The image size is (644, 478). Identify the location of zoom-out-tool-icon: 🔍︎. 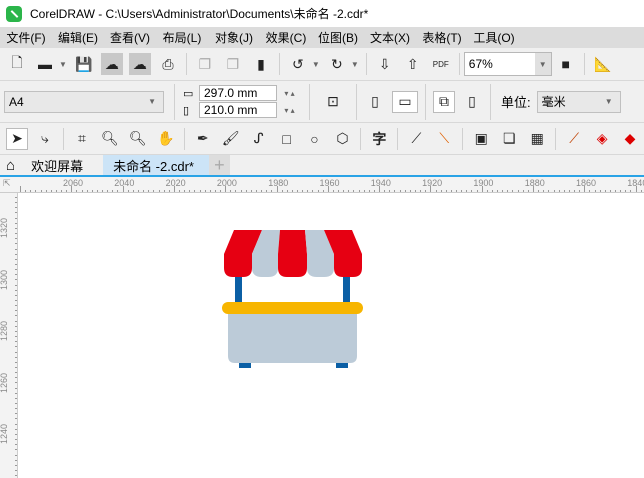
(138, 139).